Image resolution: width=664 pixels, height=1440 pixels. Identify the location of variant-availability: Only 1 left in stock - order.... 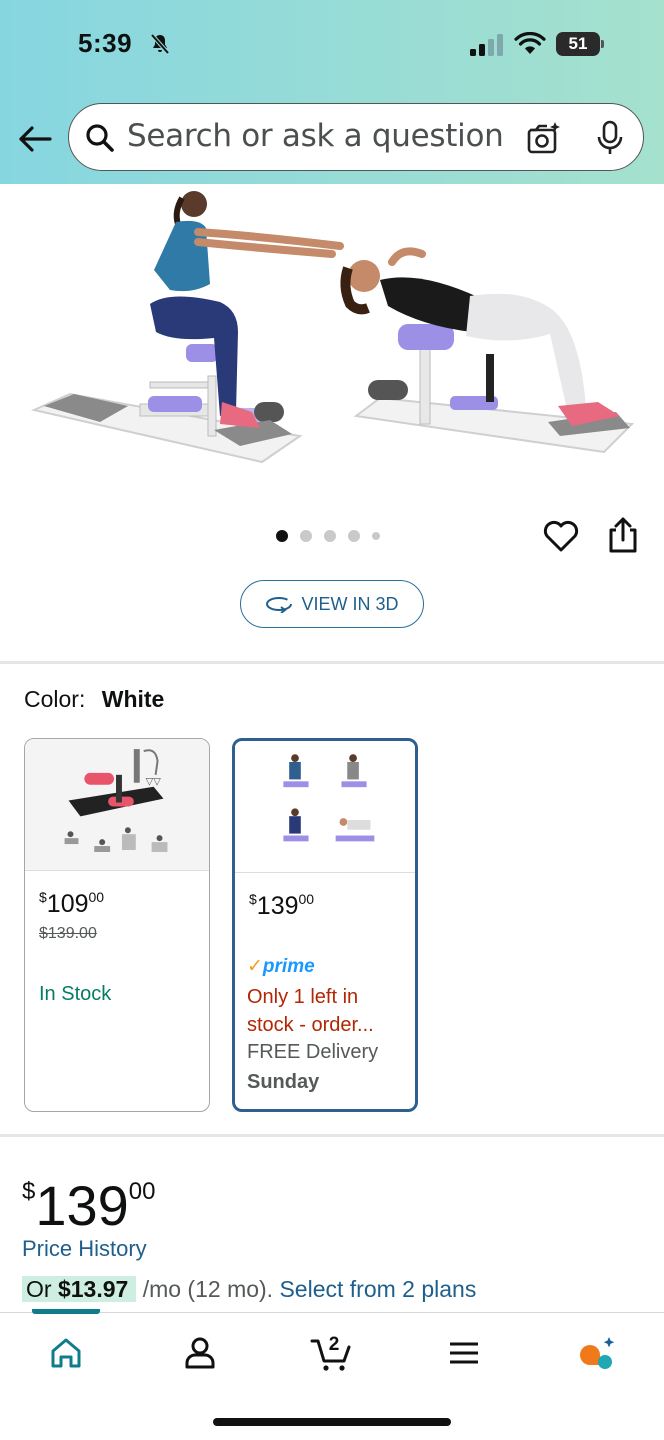
(310, 1011).